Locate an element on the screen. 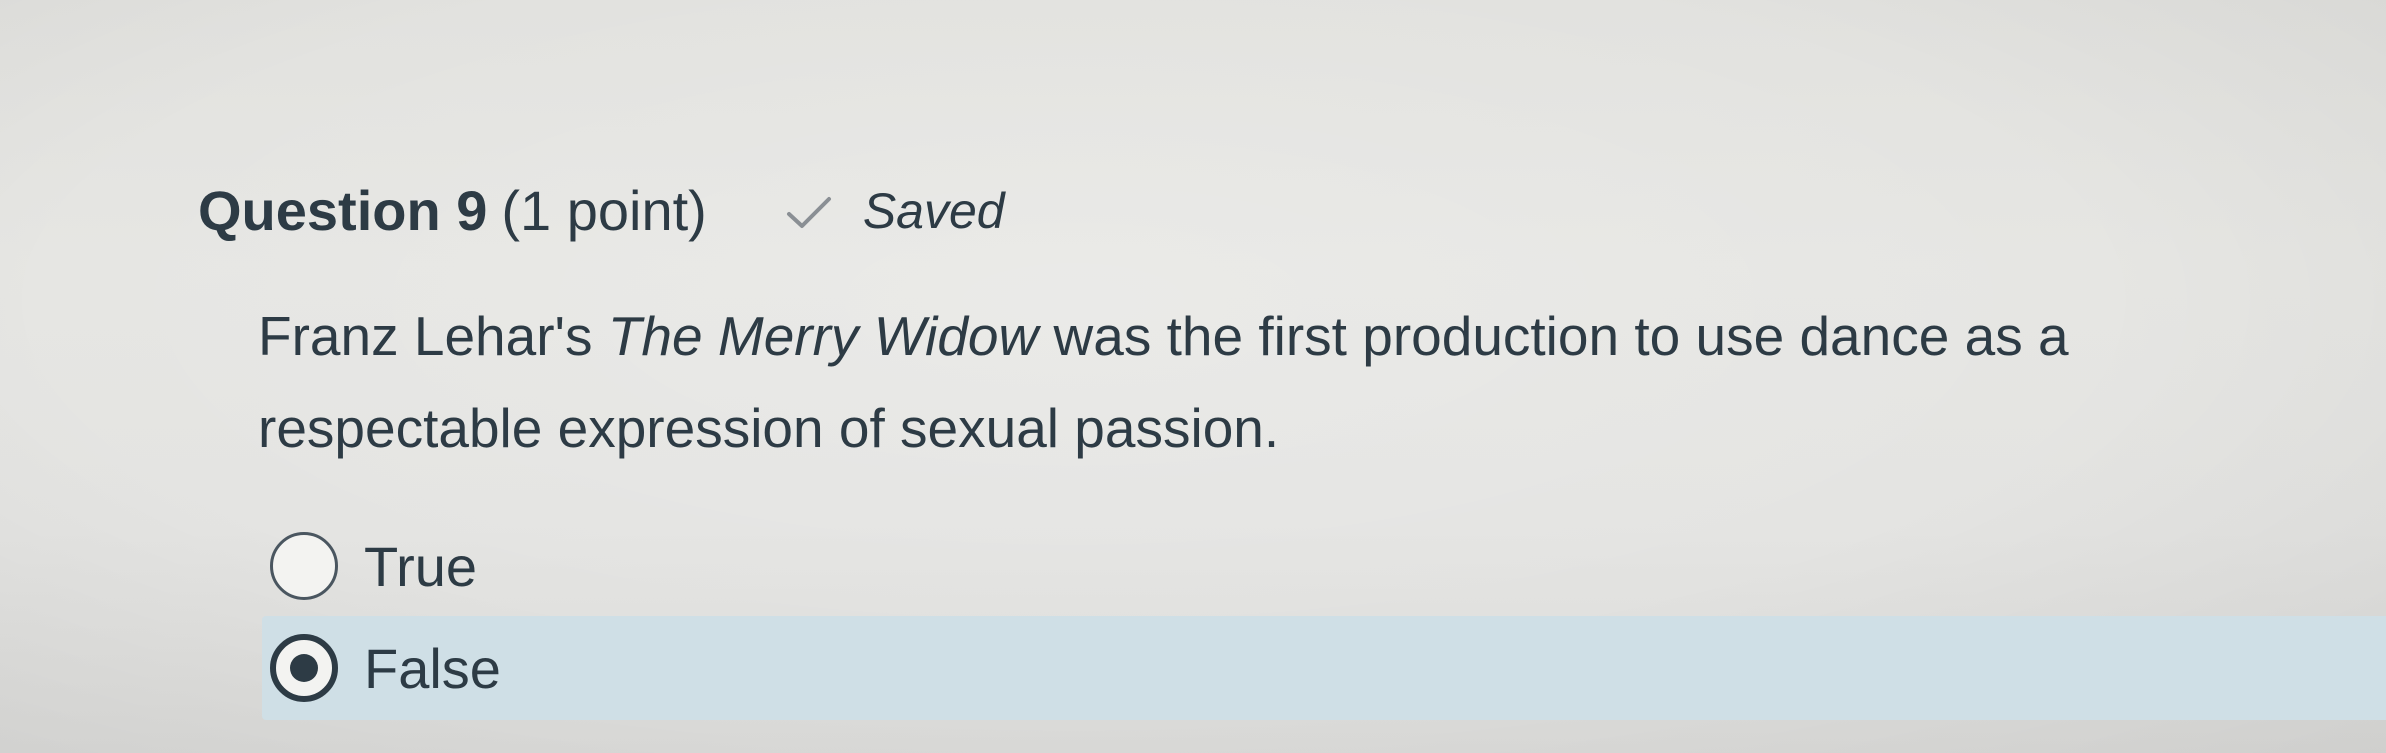  question-text-title: The Merry Widow is located at coordinates (823, 336).